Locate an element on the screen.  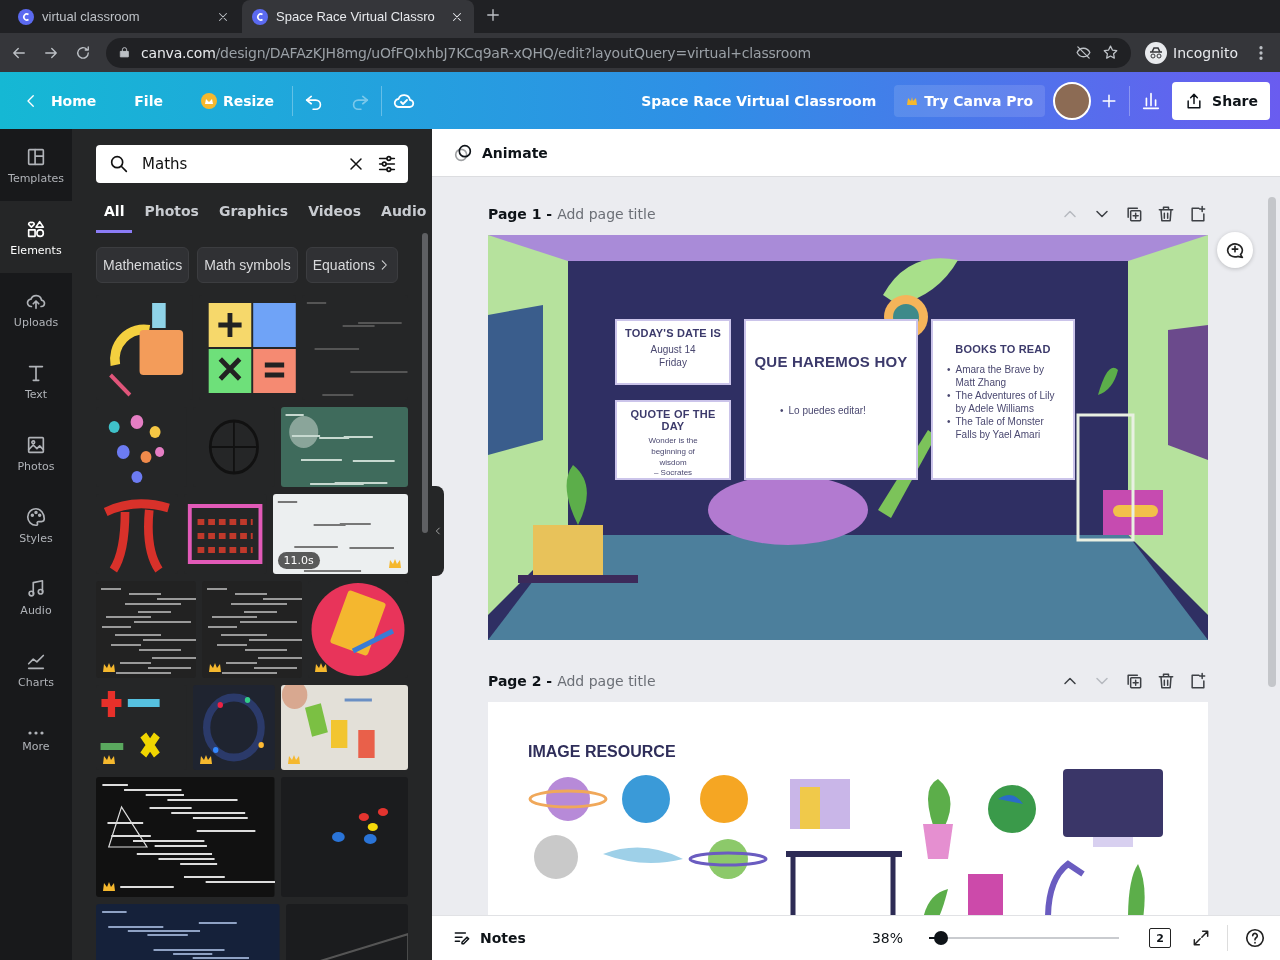
browser-tab: Space Race Virtual Classro is located at coordinates (358, 16).